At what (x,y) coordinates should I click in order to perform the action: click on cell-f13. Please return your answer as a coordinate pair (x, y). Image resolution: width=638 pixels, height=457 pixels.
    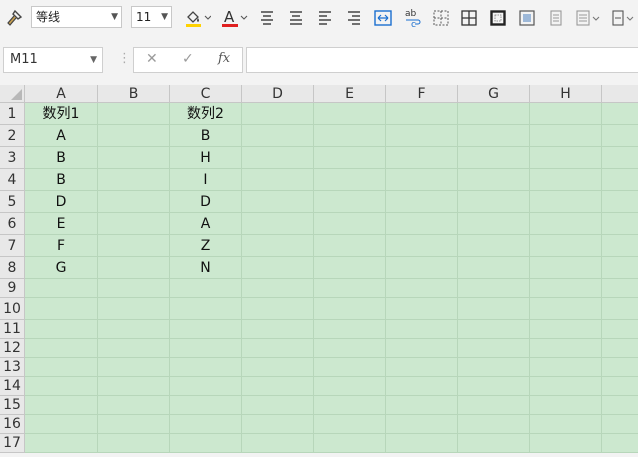
    Looking at the image, I should click on (422, 367).